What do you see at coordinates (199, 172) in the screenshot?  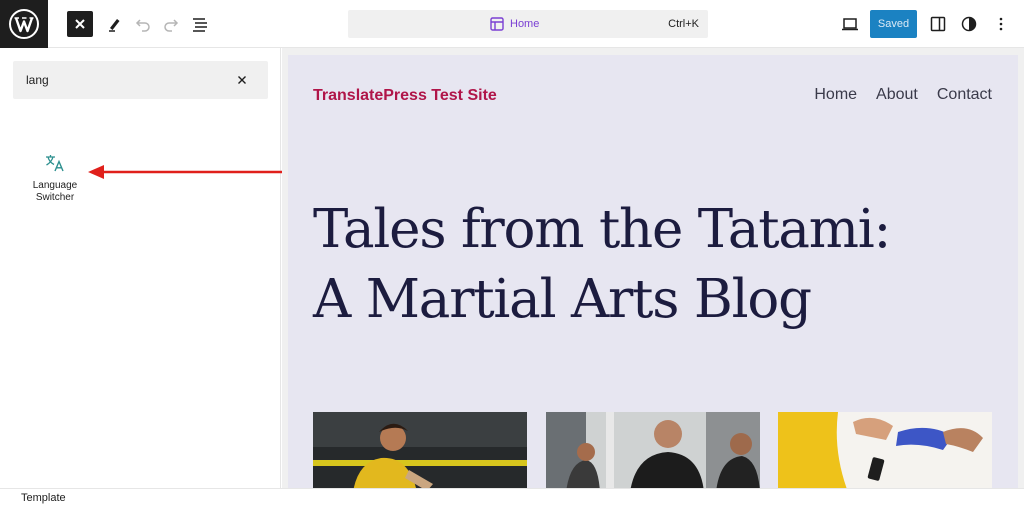 I see `pointer-arrow-icon` at bounding box center [199, 172].